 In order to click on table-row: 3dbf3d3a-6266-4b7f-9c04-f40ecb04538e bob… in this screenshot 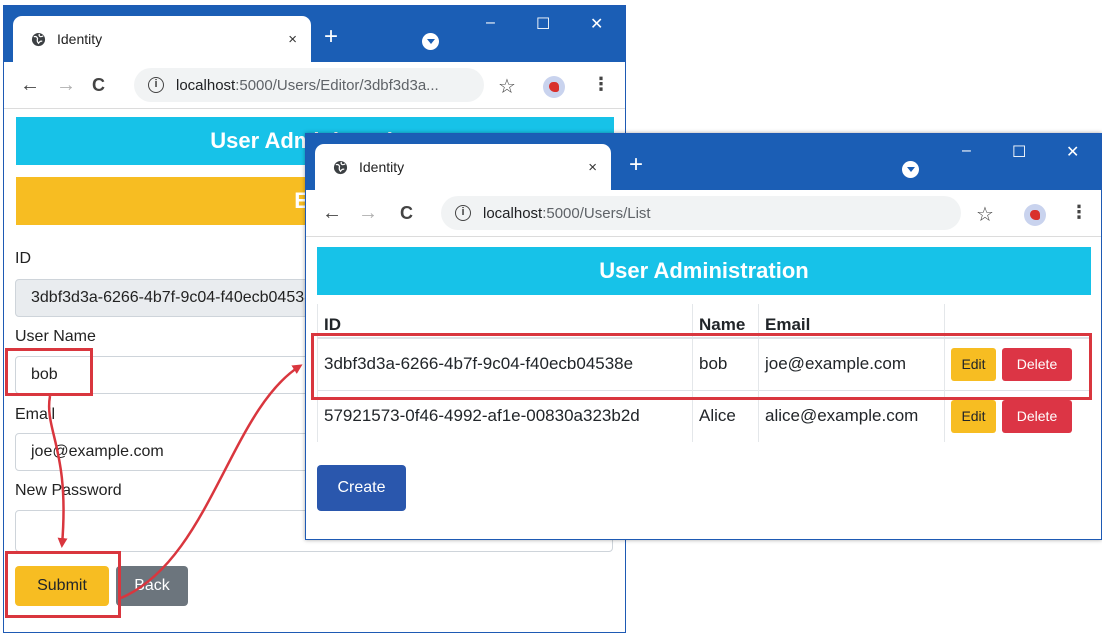, I will do `click(704, 363)`.